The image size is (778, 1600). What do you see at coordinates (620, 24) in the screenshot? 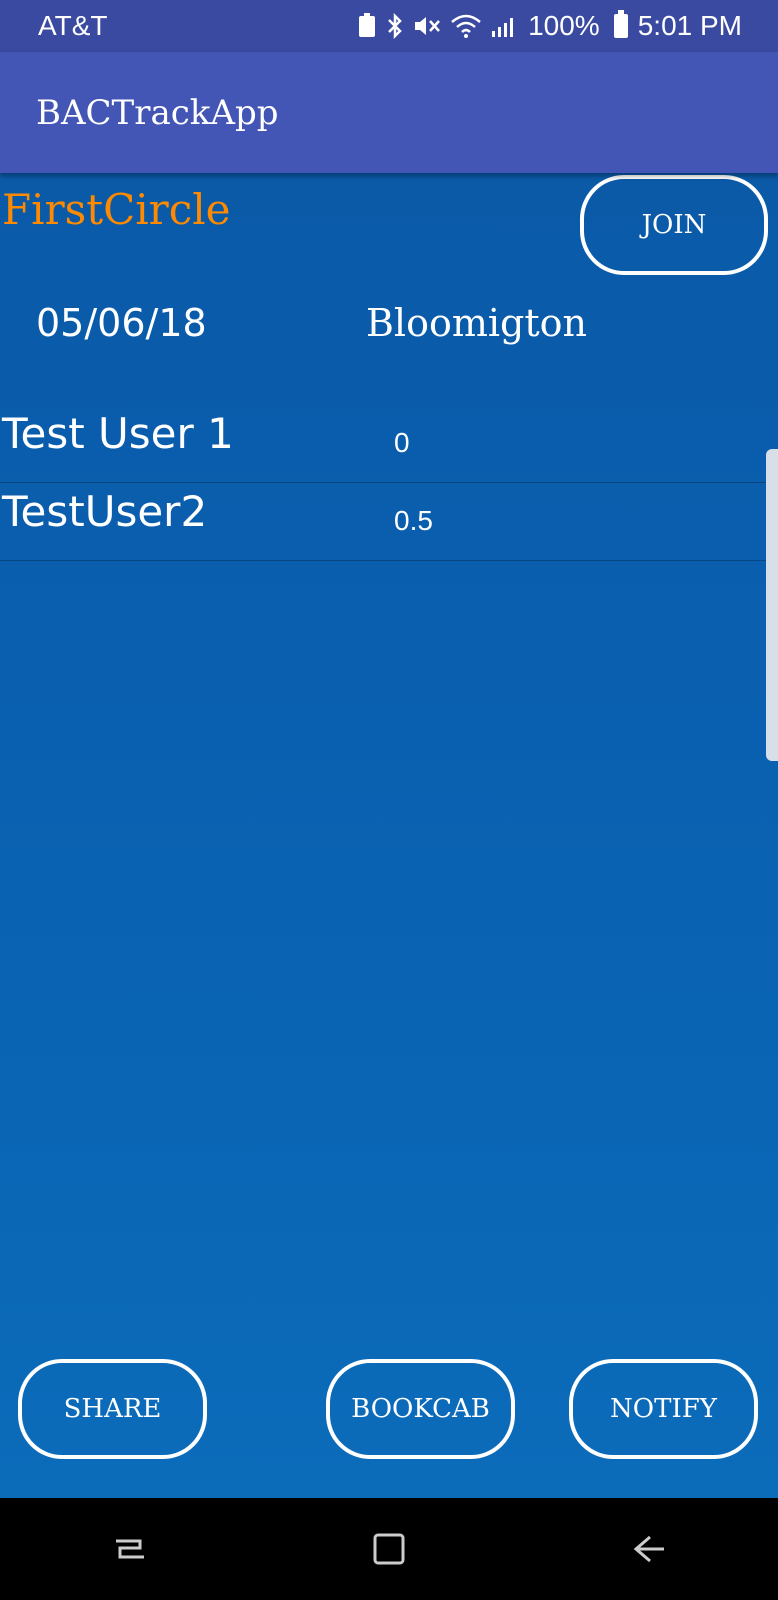
I see `battery-icon` at bounding box center [620, 24].